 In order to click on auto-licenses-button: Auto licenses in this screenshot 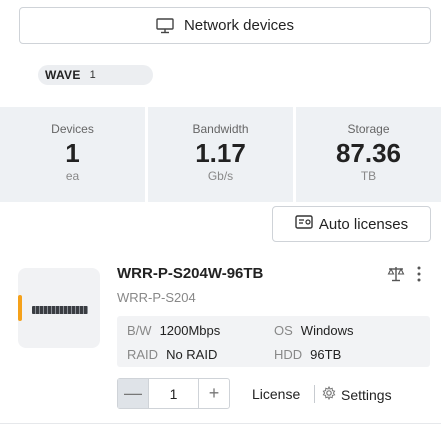, I will do `click(351, 224)`.